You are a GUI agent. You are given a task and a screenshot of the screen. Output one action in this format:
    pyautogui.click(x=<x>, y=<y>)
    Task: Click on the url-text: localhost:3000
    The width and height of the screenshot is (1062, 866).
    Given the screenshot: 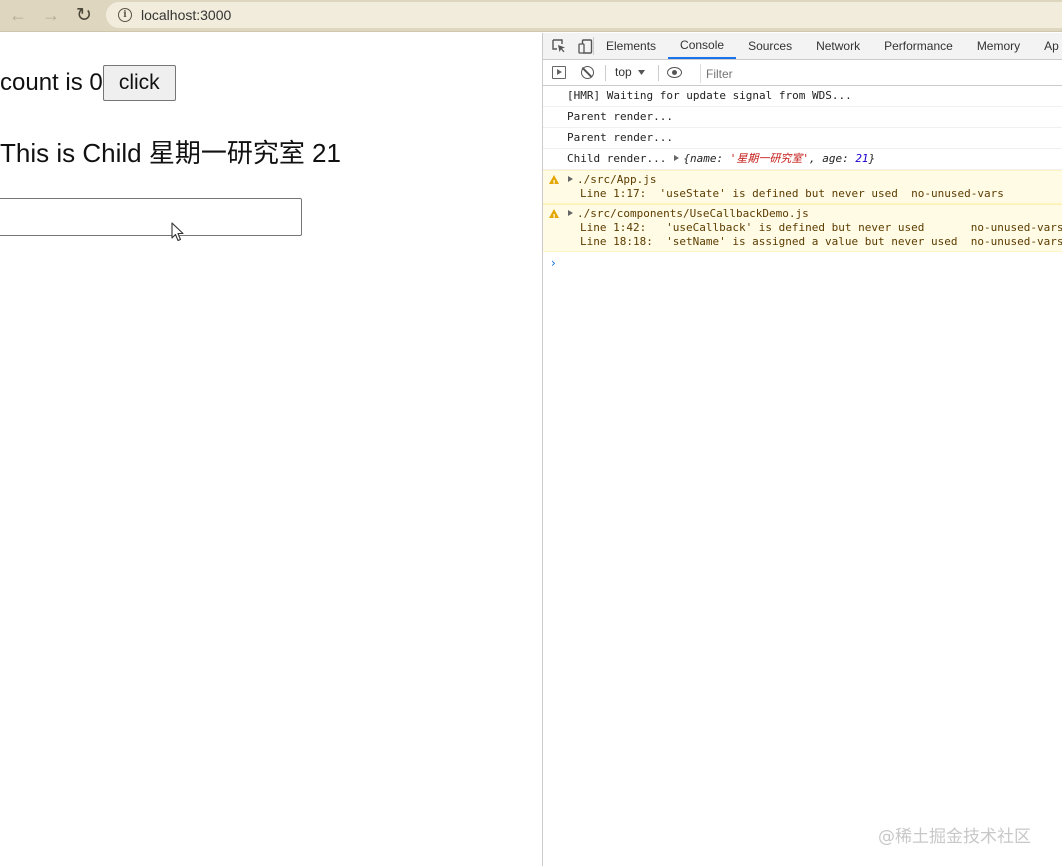 What is the action you would take?
    pyautogui.click(x=186, y=15)
    